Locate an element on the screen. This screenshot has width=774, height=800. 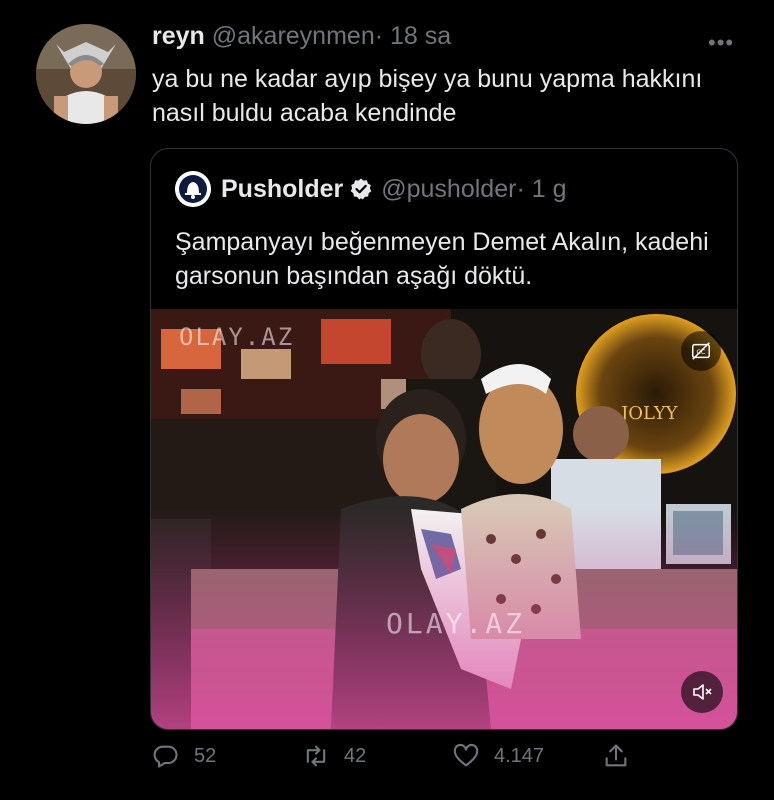
captions-button: CC is located at coordinates (701, 351).